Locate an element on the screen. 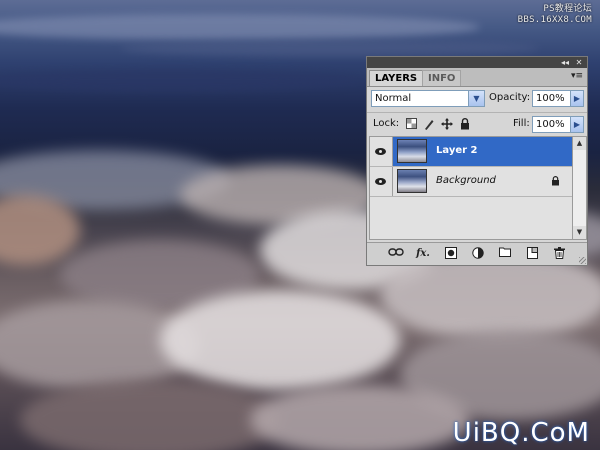 The width and height of the screenshot is (600, 450). fill-label: Fill: is located at coordinates (521, 123).